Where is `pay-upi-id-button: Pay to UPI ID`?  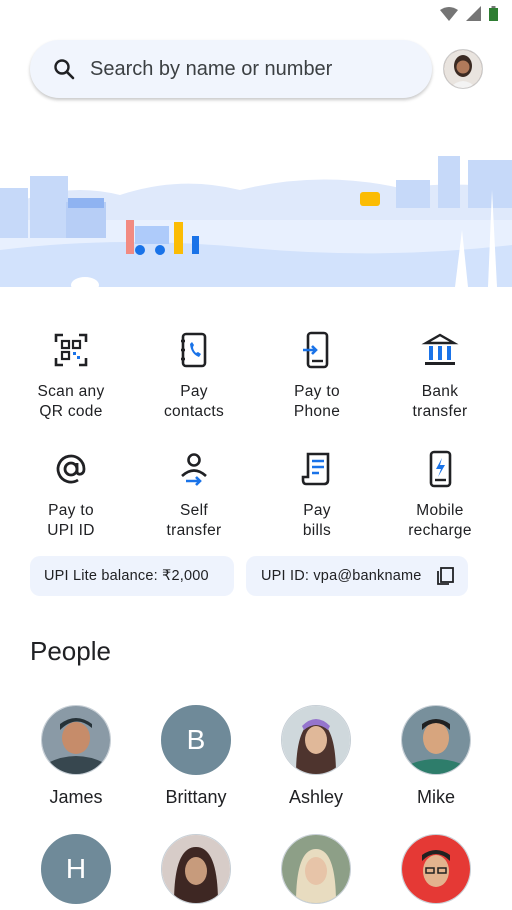 pay-upi-id-button: Pay to UPI ID is located at coordinates (71, 495).